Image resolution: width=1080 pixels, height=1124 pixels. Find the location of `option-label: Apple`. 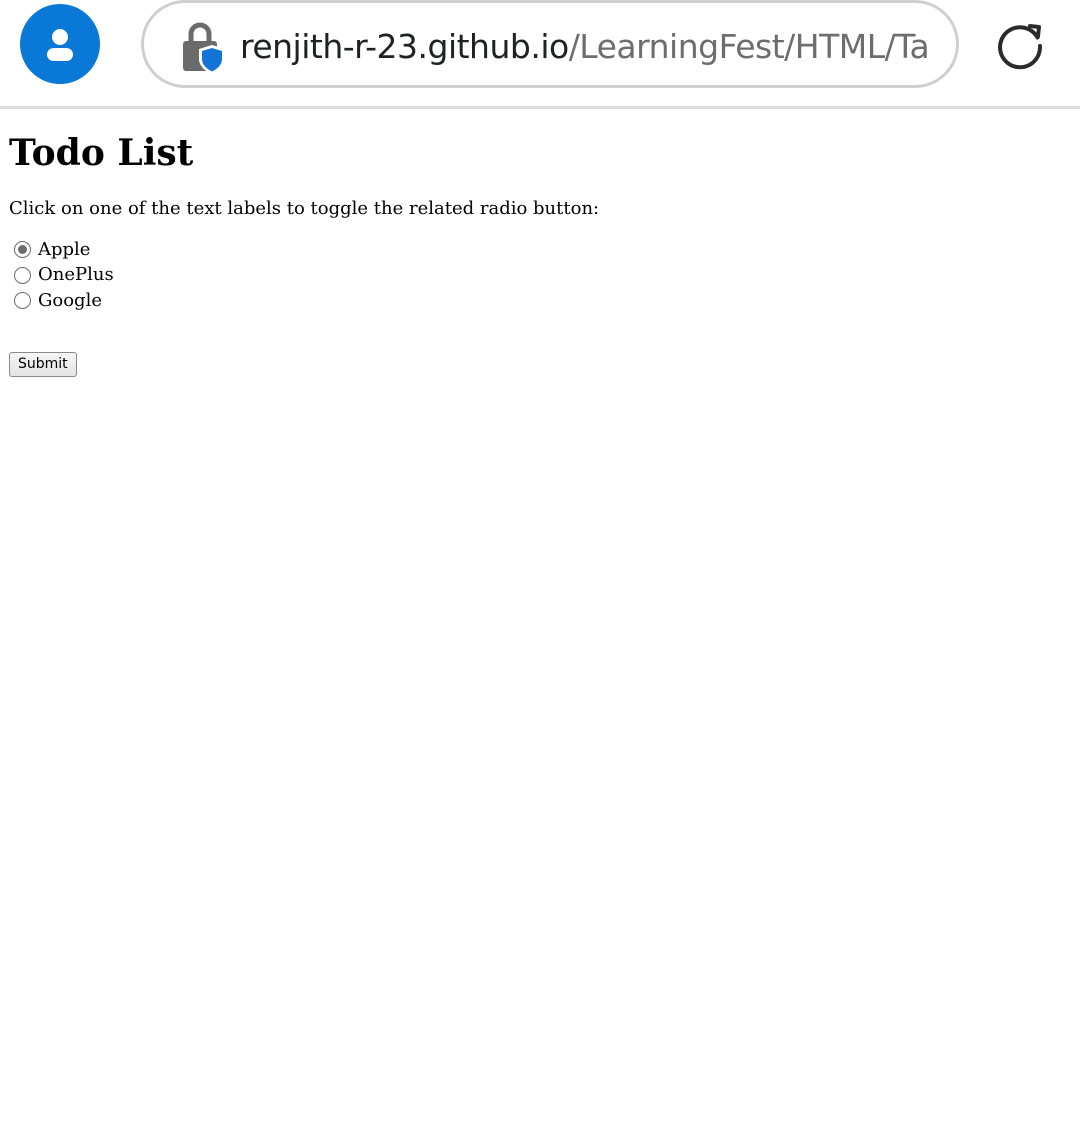

option-label: Apple is located at coordinates (64, 250).